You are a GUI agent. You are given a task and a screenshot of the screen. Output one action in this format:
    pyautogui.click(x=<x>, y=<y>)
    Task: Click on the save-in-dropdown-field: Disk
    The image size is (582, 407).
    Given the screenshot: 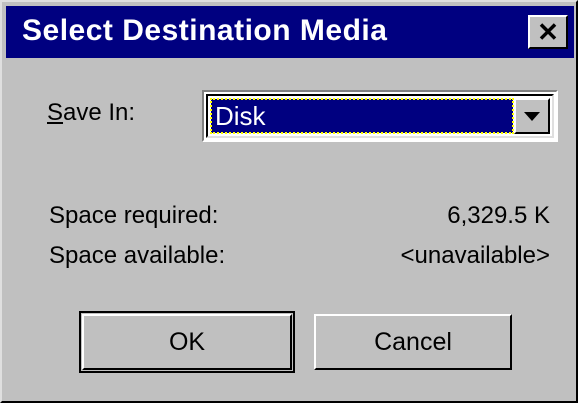 What is the action you would take?
    pyautogui.click(x=380, y=116)
    